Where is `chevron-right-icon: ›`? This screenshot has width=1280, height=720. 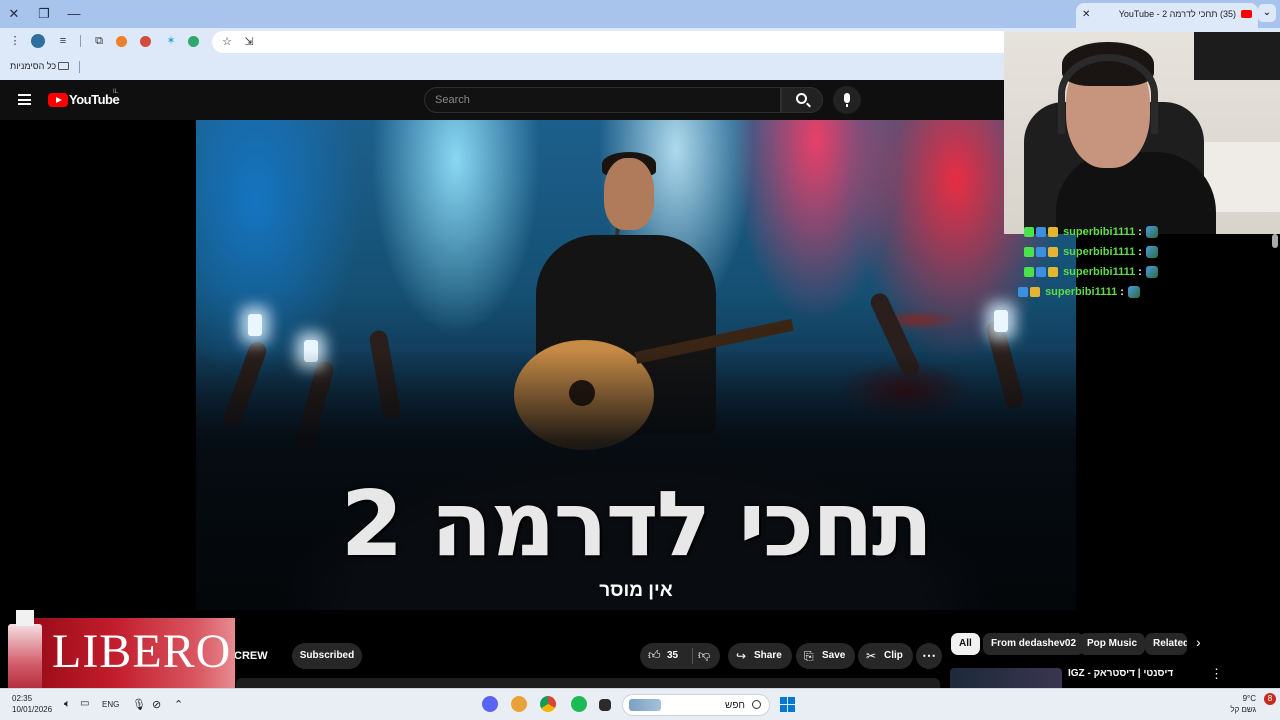
chevron-right-icon: › is located at coordinates (1198, 642).